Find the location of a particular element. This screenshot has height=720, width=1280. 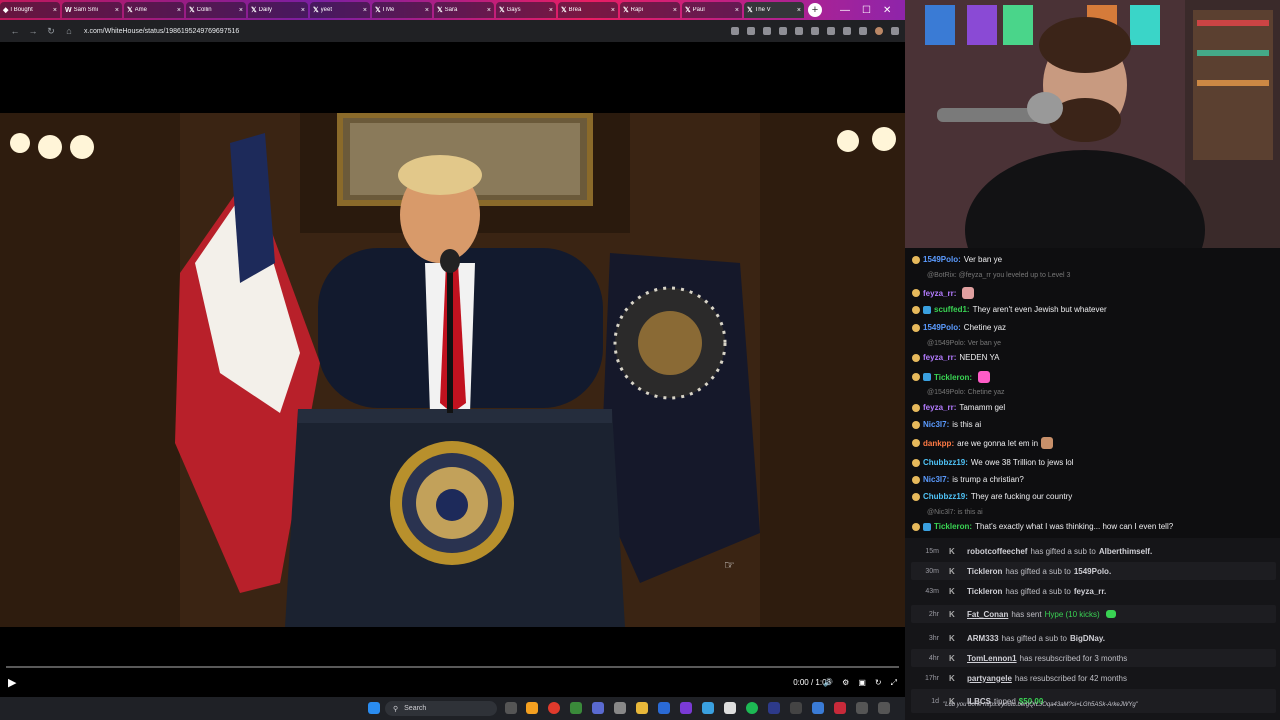

task-view-icon is located at coordinates (511, 708).